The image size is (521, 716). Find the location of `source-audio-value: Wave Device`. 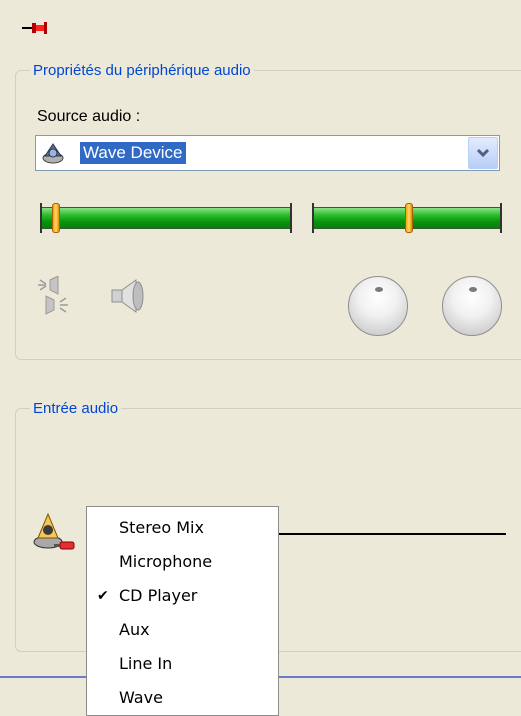

source-audio-value: Wave Device is located at coordinates (133, 153).